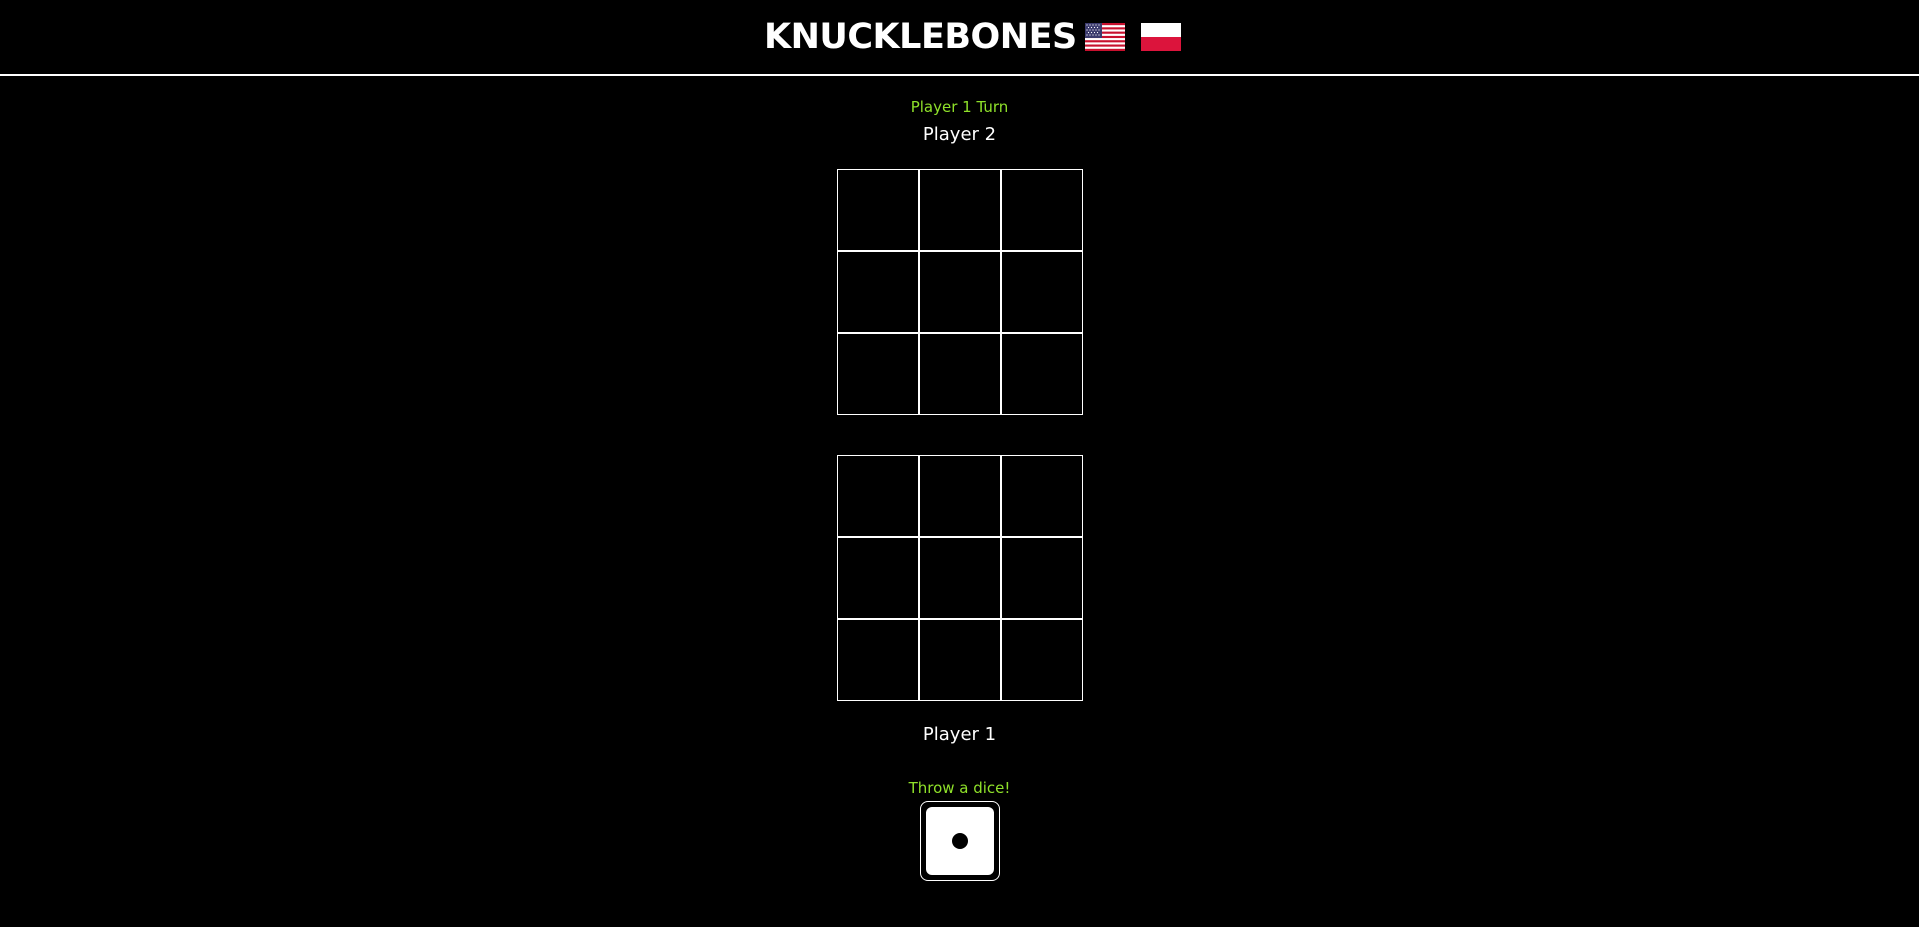  I want to click on header: KNUCKLEBONES, so click(959, 38).